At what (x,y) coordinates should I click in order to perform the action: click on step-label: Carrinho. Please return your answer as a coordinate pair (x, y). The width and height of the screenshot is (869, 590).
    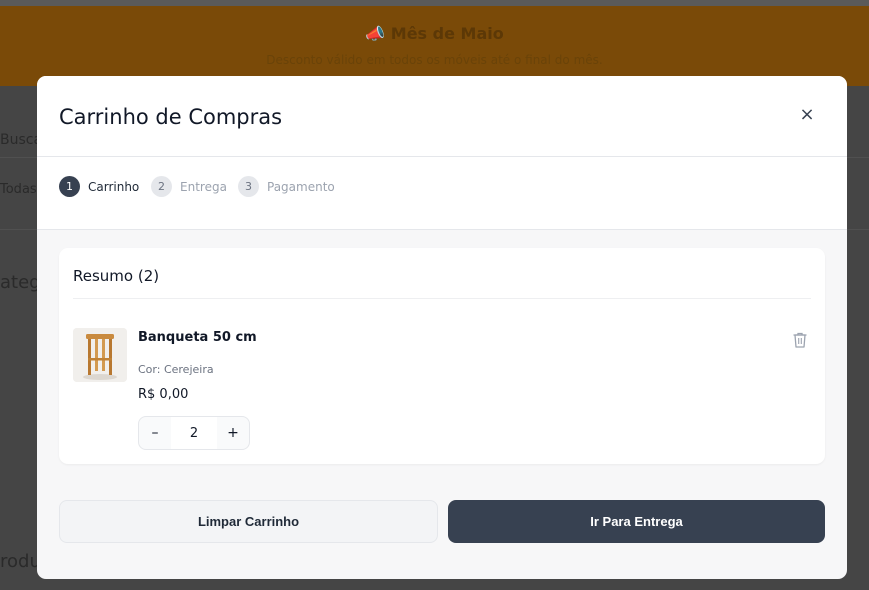
    Looking at the image, I should click on (114, 186).